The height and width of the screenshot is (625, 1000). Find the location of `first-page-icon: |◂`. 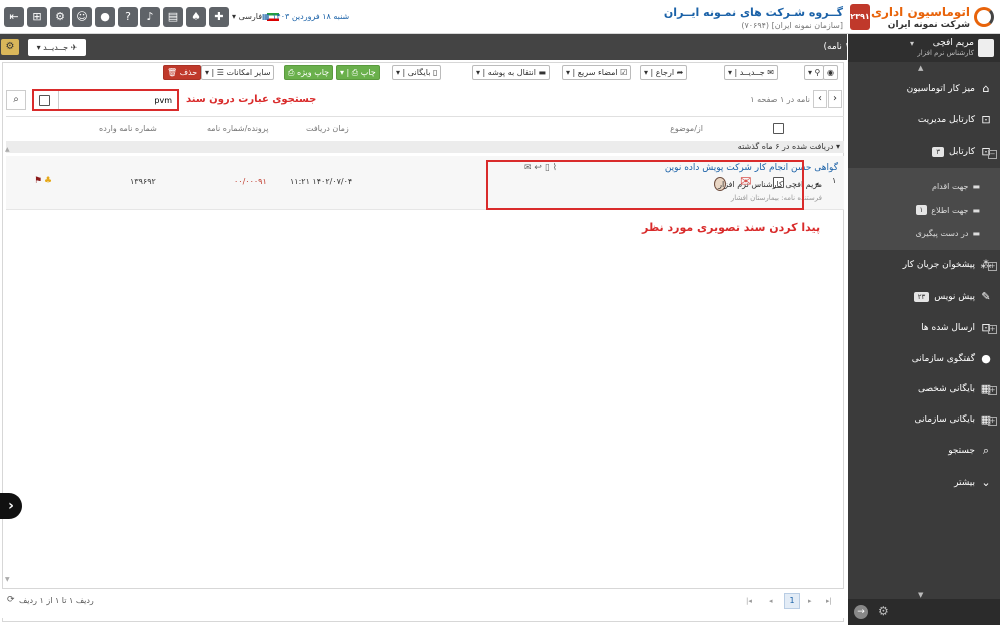

first-page-icon: |◂ is located at coordinates (749, 601).